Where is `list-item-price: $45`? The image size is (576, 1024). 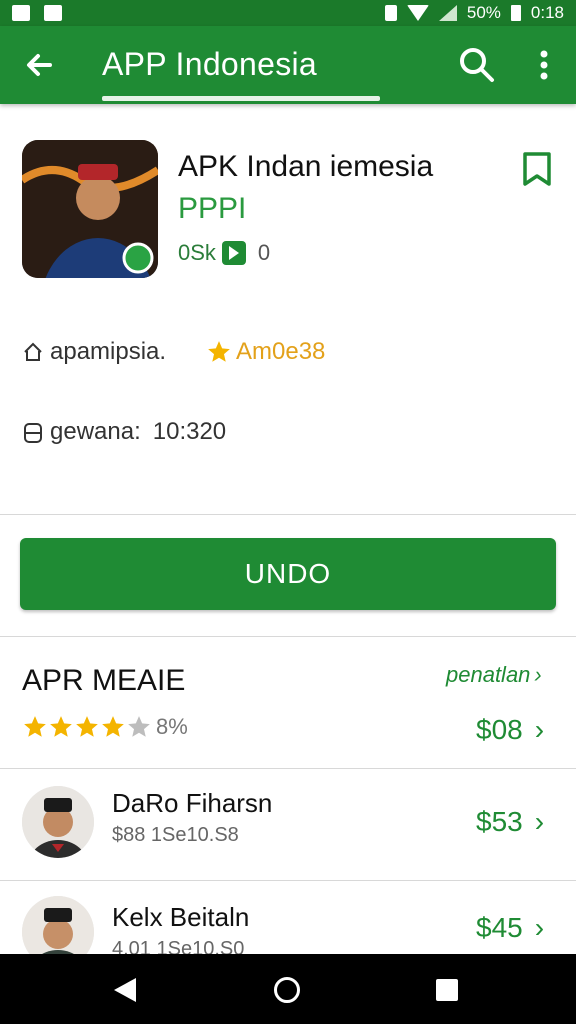
list-item-price: $45 is located at coordinates (499, 927).